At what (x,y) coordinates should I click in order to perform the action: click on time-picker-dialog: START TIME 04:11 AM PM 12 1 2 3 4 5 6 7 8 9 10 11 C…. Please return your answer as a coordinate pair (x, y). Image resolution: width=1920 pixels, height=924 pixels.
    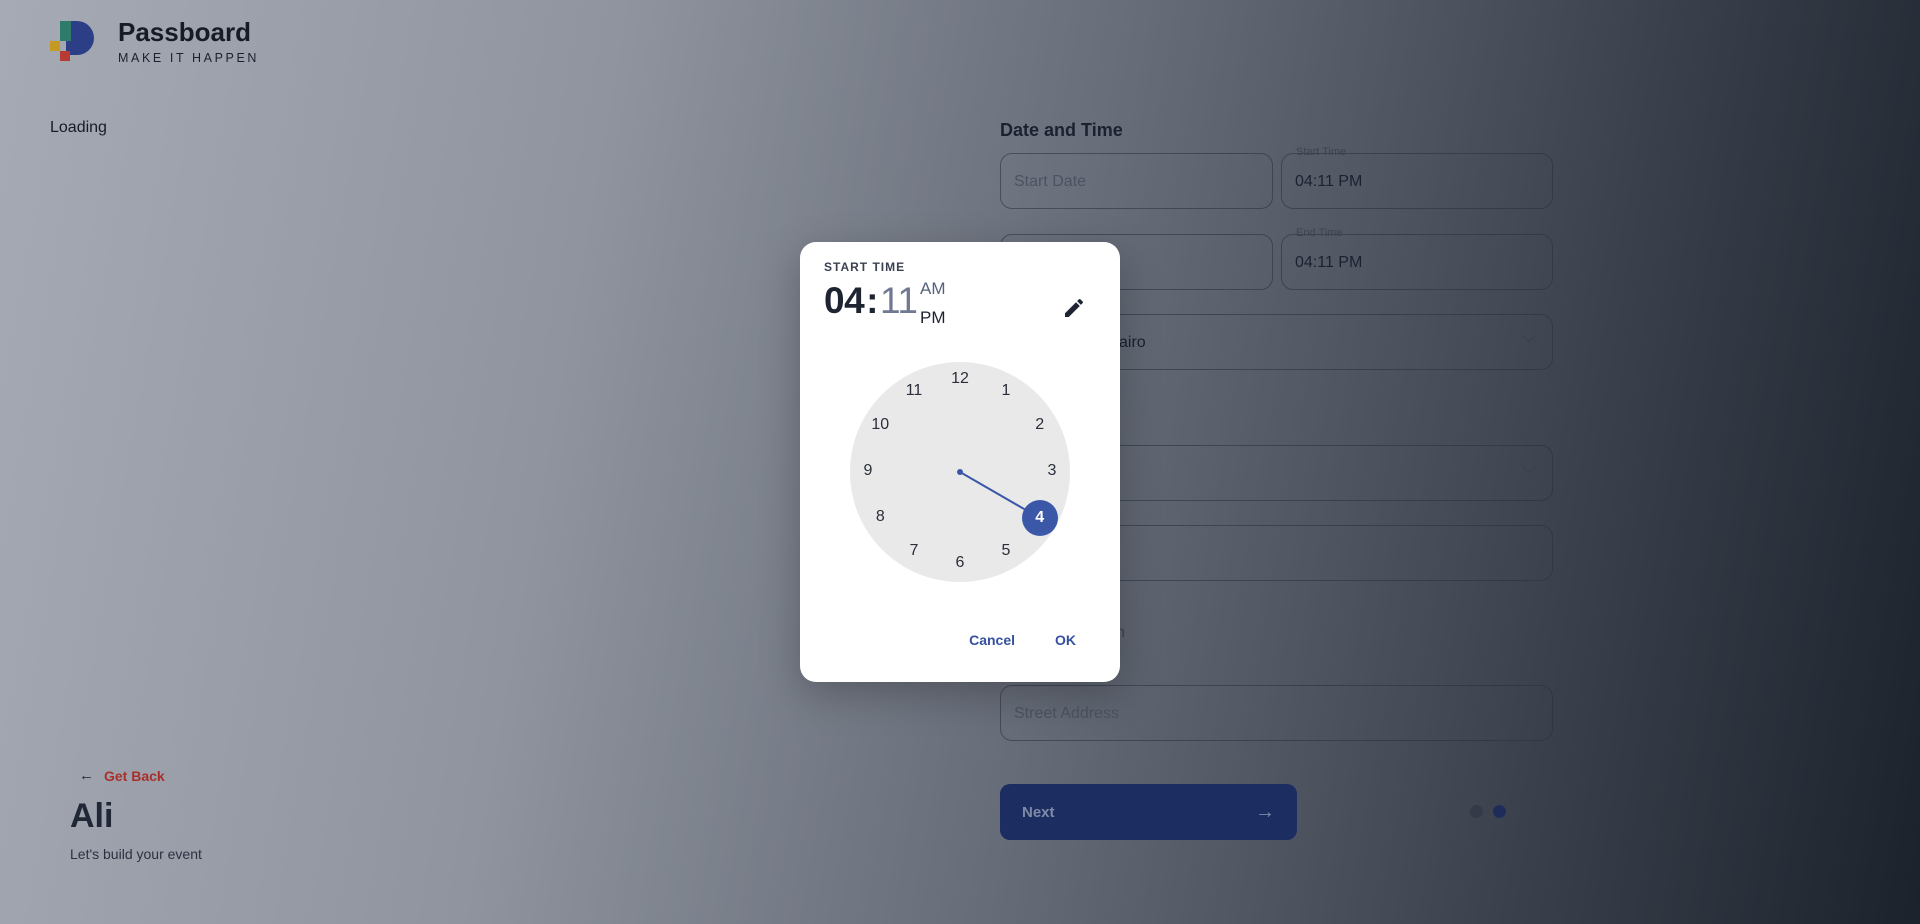
    Looking at the image, I should click on (960, 462).